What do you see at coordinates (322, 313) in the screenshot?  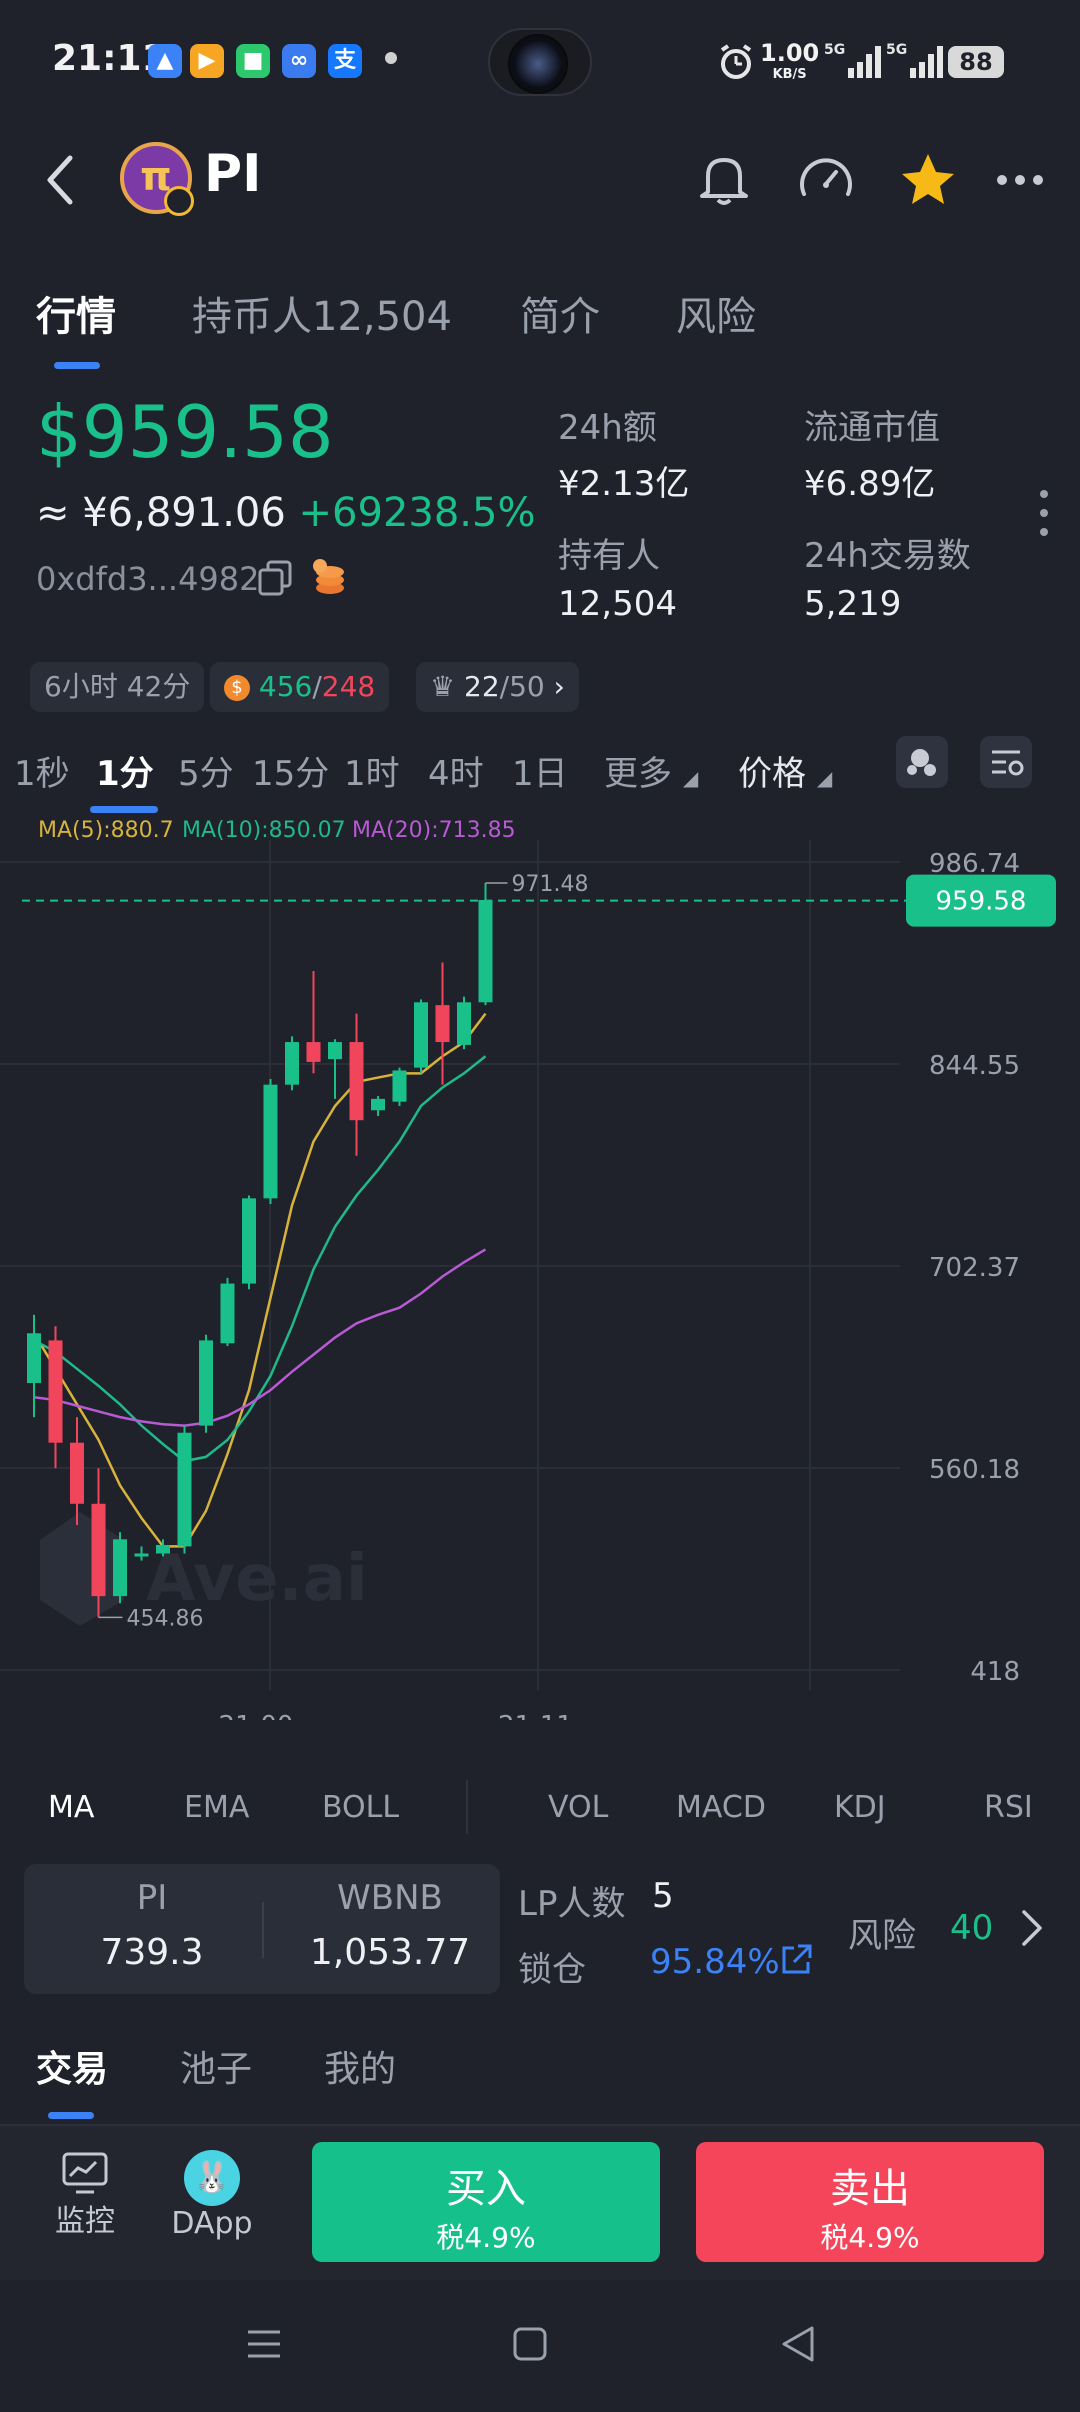 I see `tab-holders: 持币人12,504` at bounding box center [322, 313].